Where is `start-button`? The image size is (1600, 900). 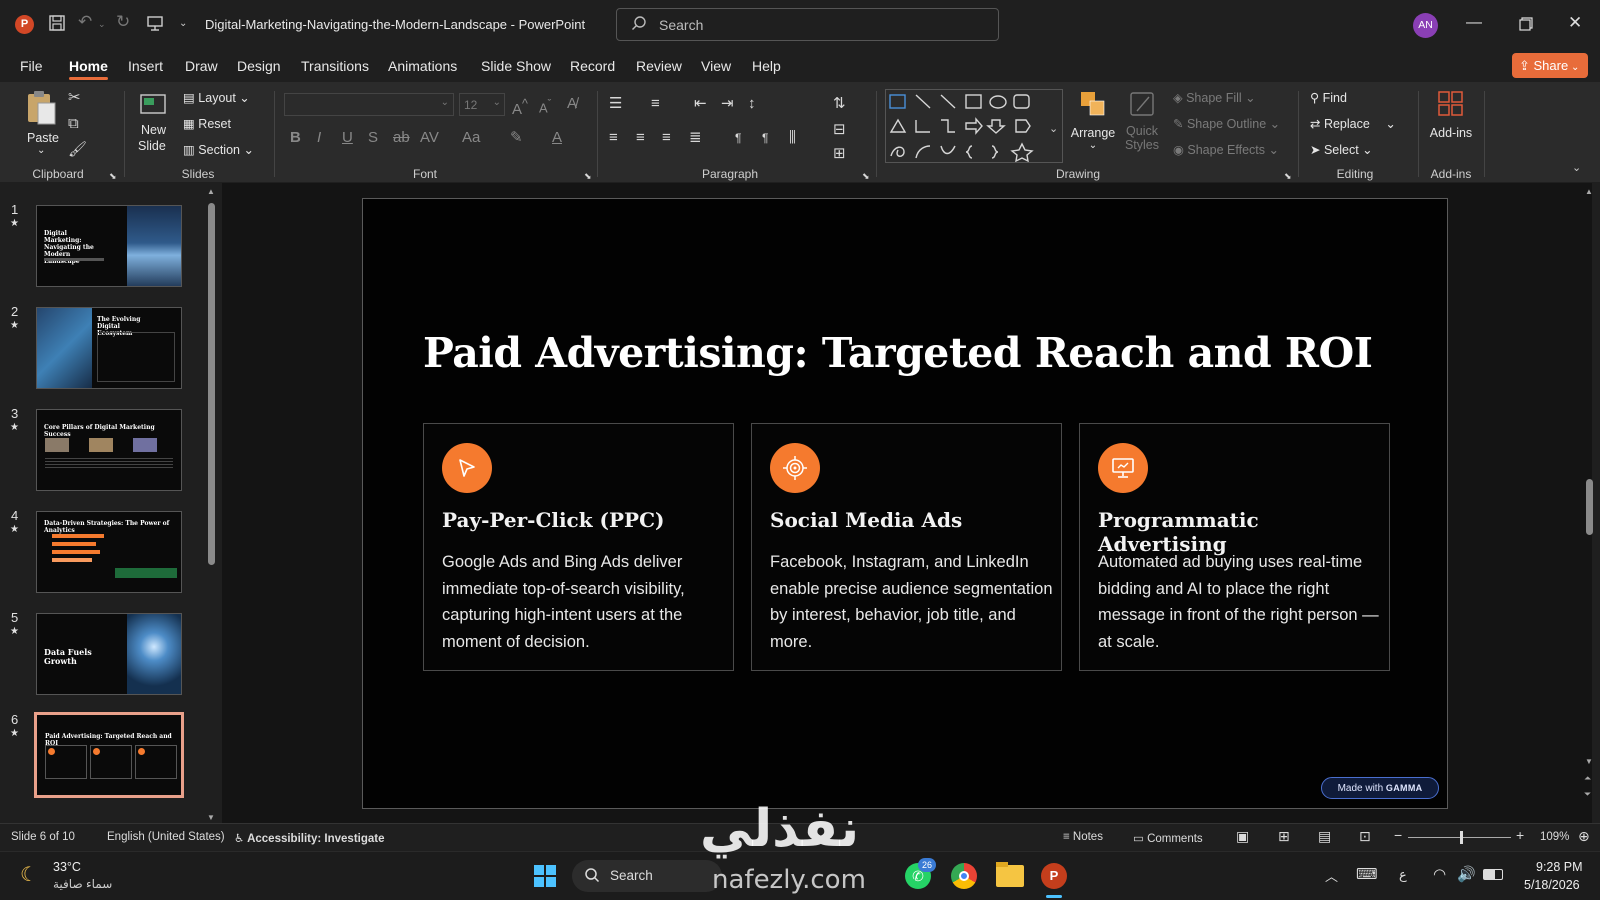 start-button is located at coordinates (545, 877).